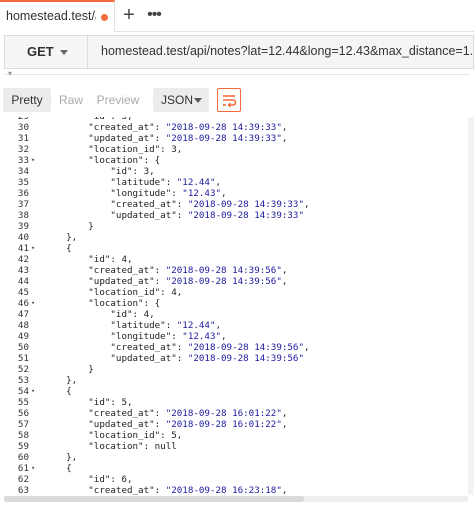 The image size is (474, 505). I want to click on code-text: "updated_at": "2018-09-28 14:39:33", so click(174, 215).